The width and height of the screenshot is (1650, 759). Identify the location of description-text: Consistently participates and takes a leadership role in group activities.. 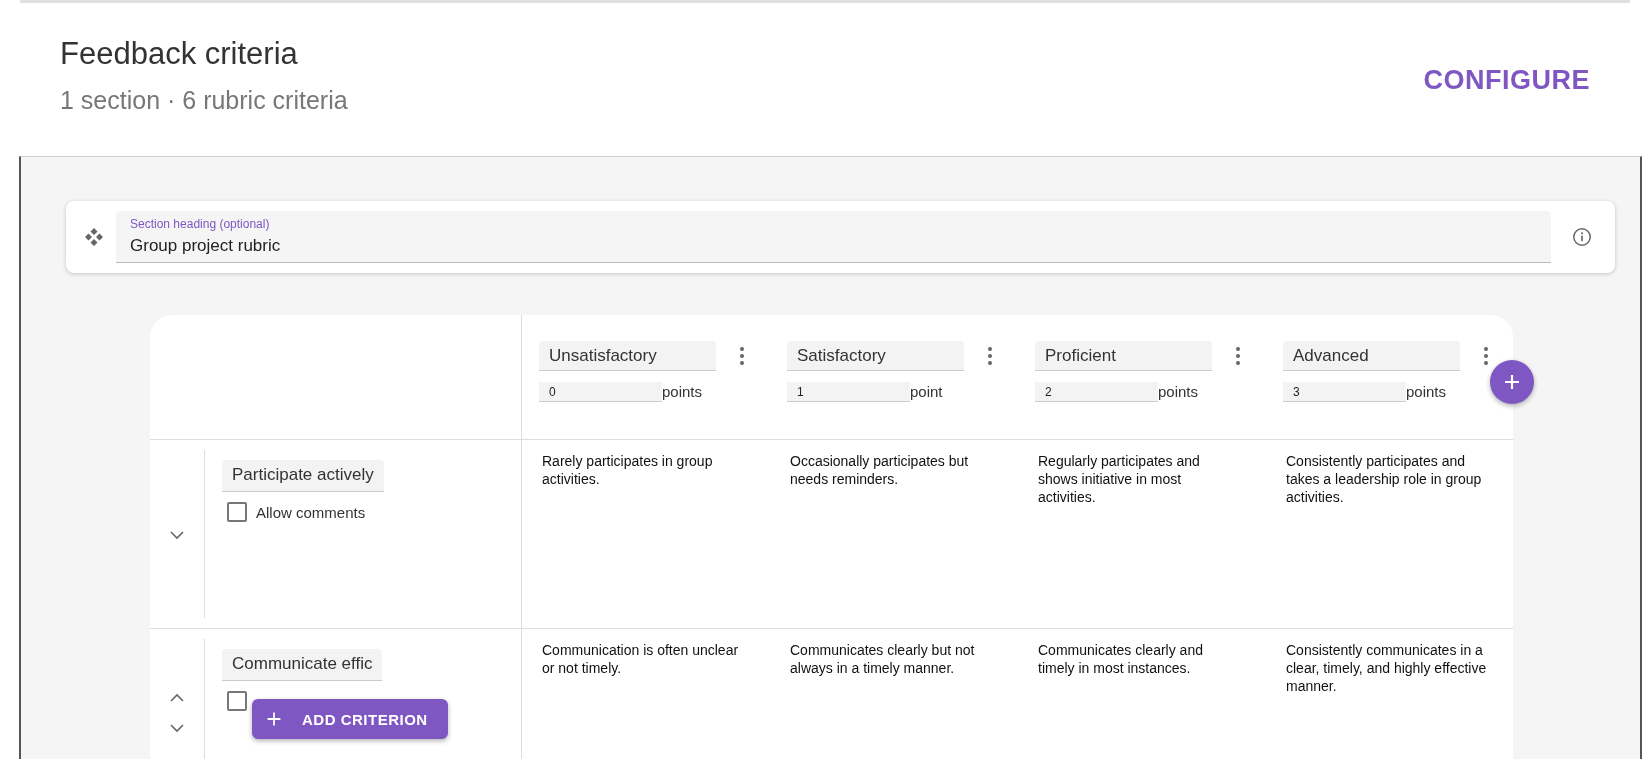
(1390, 534).